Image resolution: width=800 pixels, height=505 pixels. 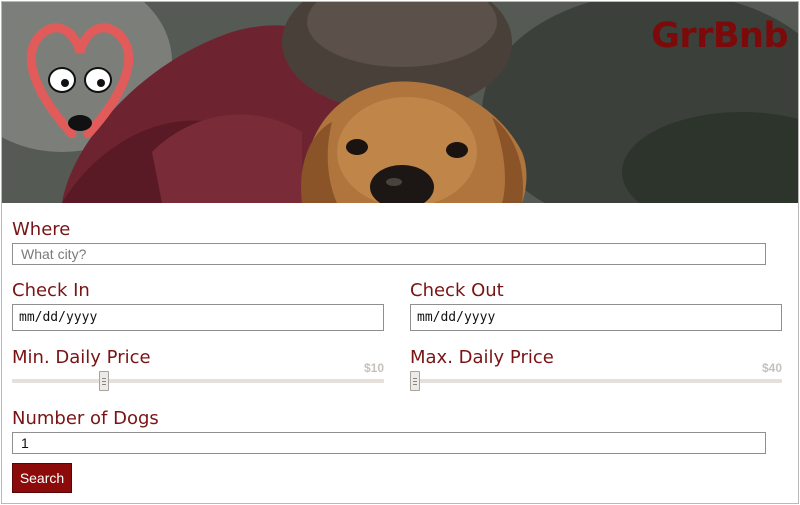 I want to click on max-price-slider-thumb, so click(x=415, y=381).